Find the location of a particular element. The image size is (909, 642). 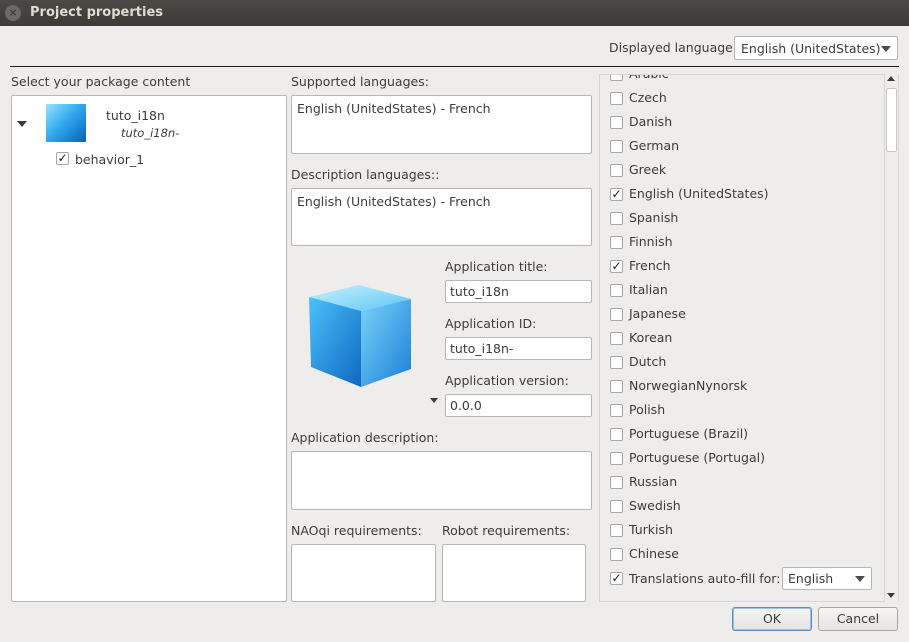

language-item: Spanish is located at coordinates (740, 218).